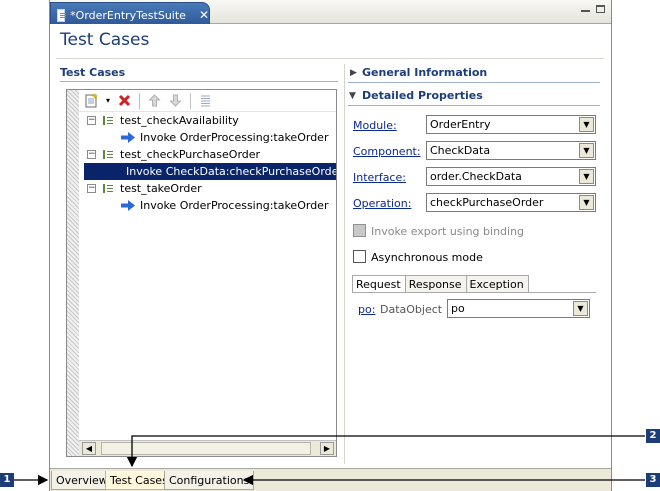 This screenshot has height=491, width=660. I want to click on interface-select: order.CheckData ▼, so click(511, 176).